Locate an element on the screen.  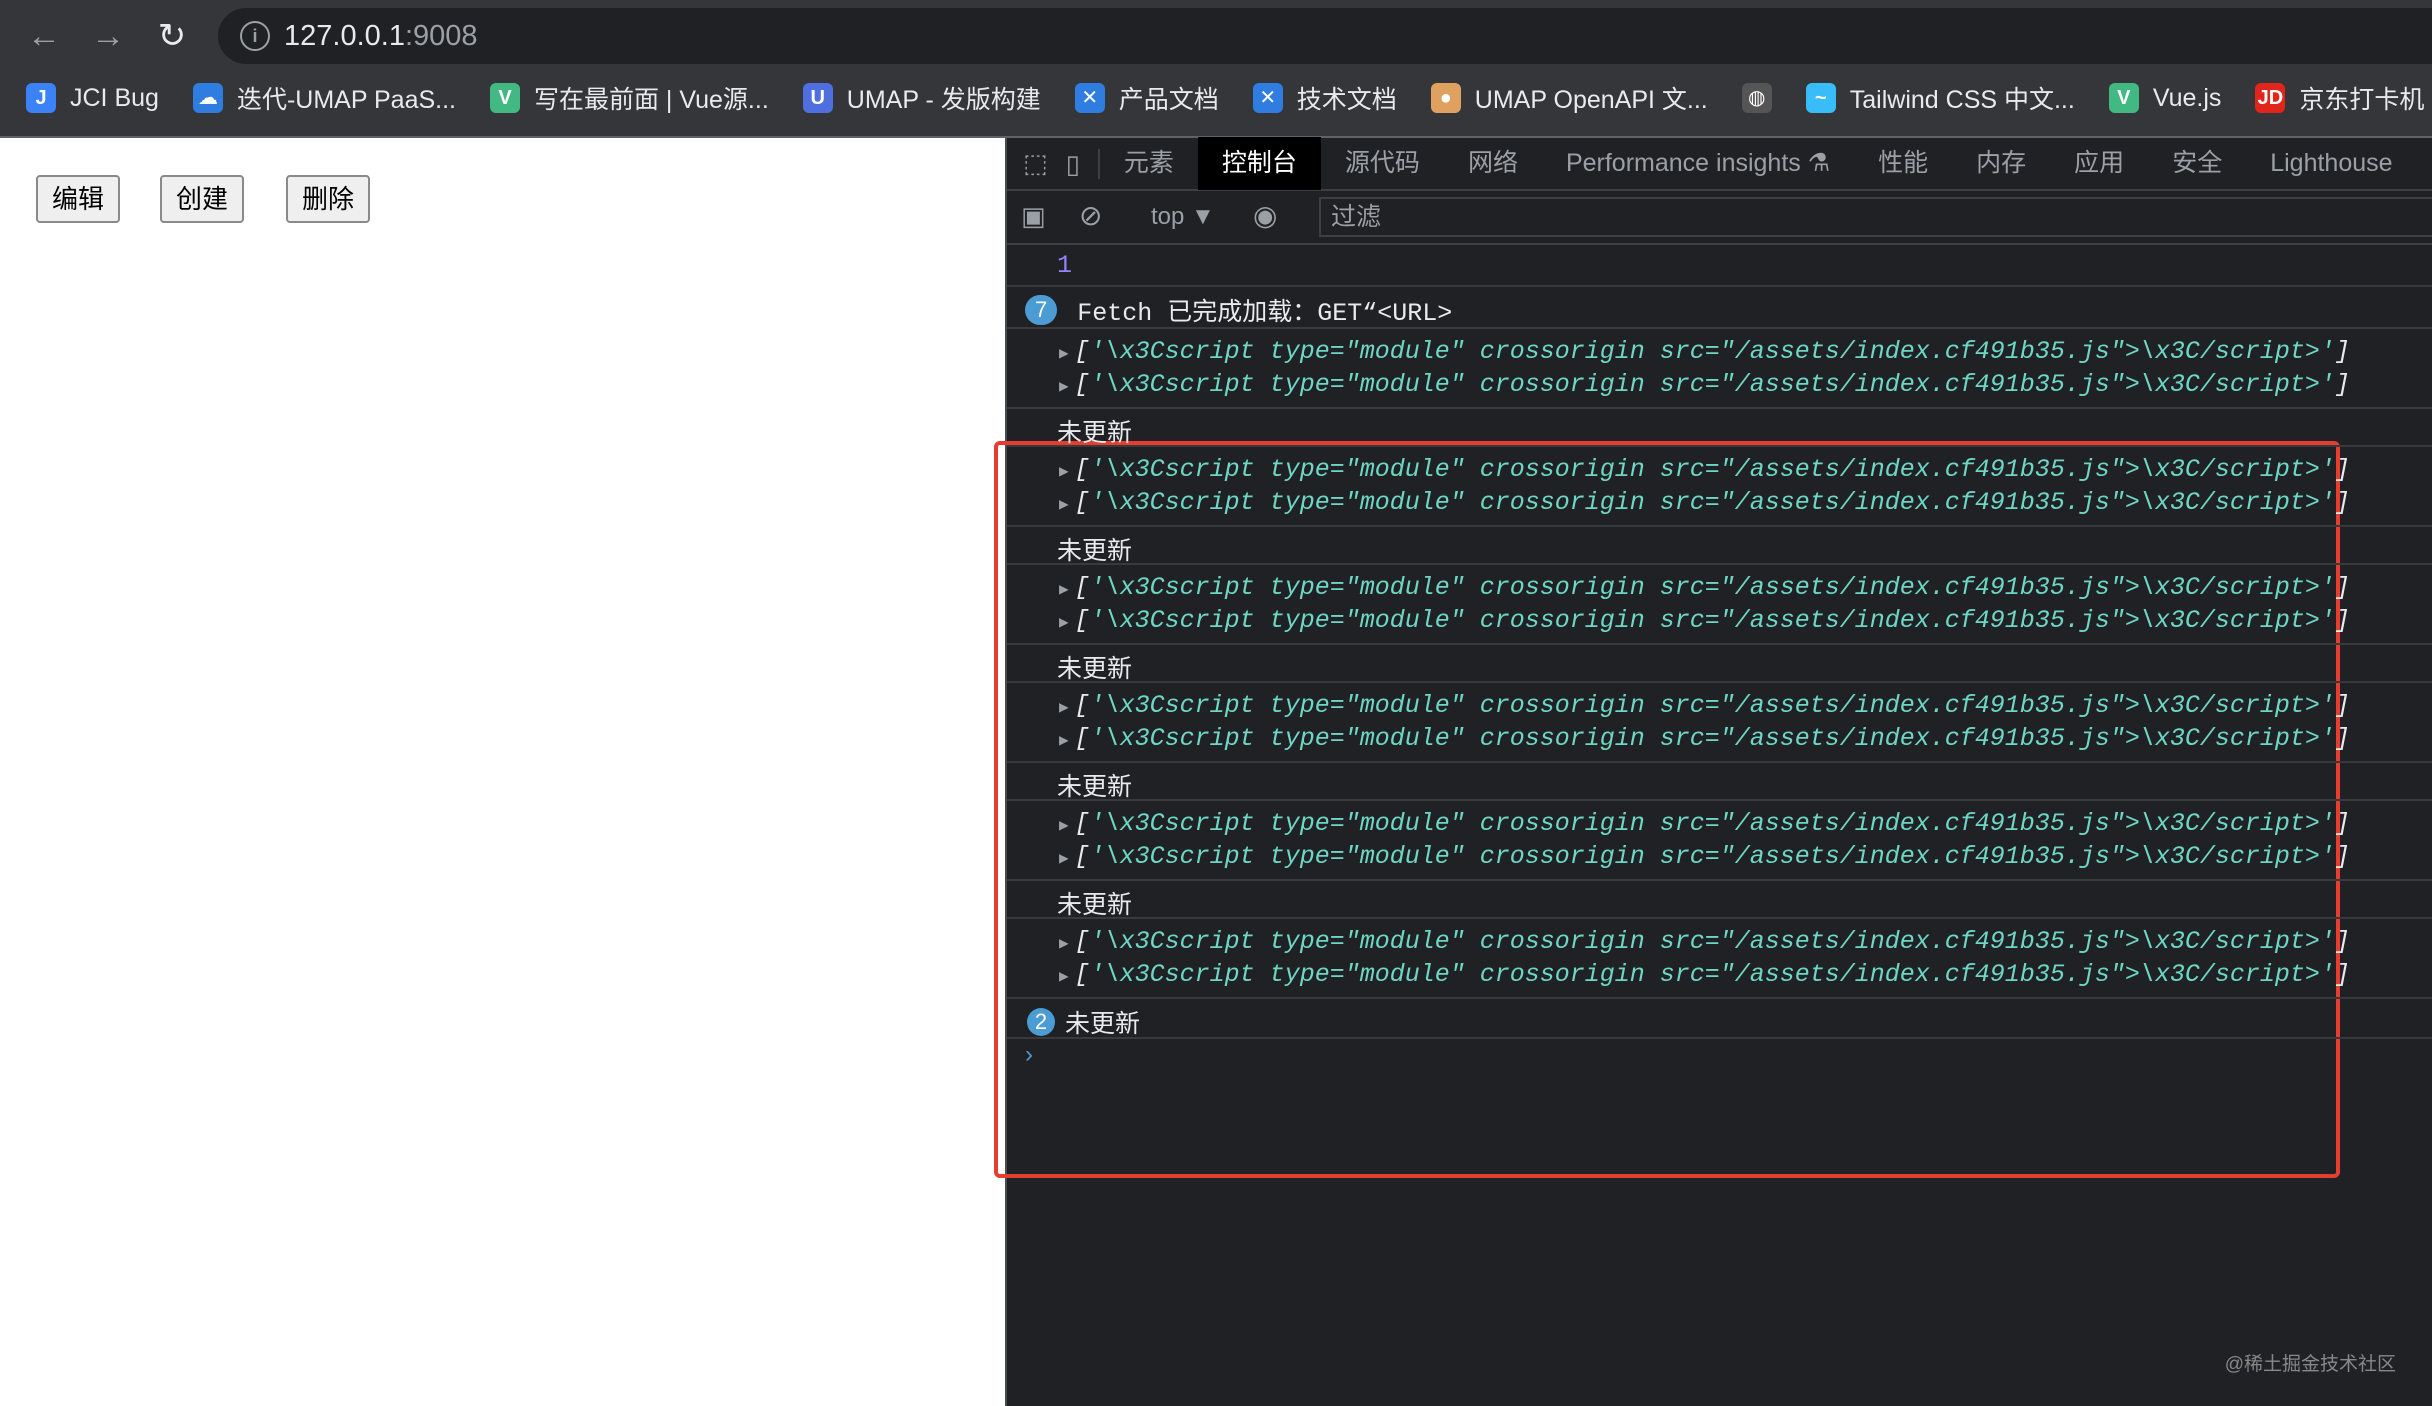
console-toolbar: ▣ ⊘ top ▼ ◉ 过滤 is located at coordinates (1719, 218).